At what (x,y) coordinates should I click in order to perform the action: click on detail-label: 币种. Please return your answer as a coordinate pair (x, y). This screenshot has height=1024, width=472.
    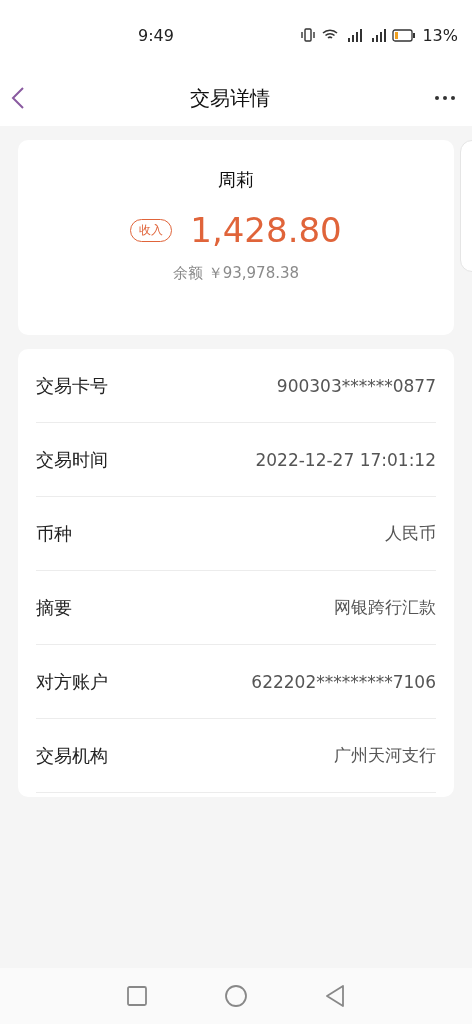
    Looking at the image, I should click on (54, 533).